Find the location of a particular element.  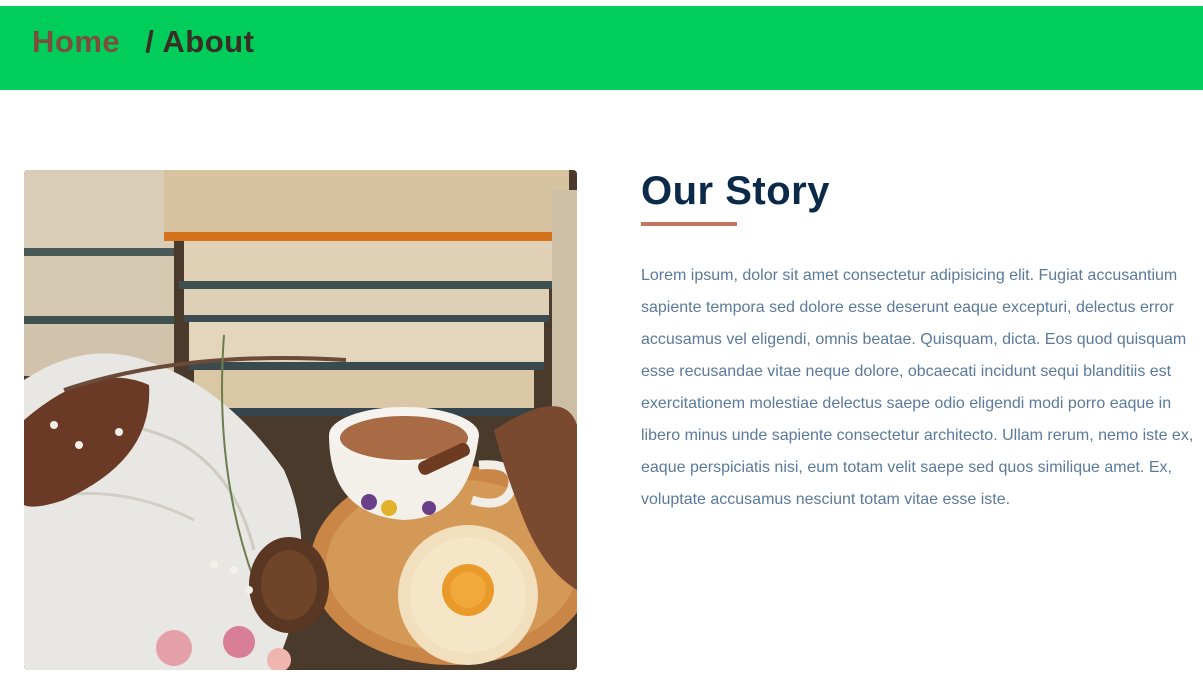

breadcrumb: Home / About is located at coordinates (143, 42).